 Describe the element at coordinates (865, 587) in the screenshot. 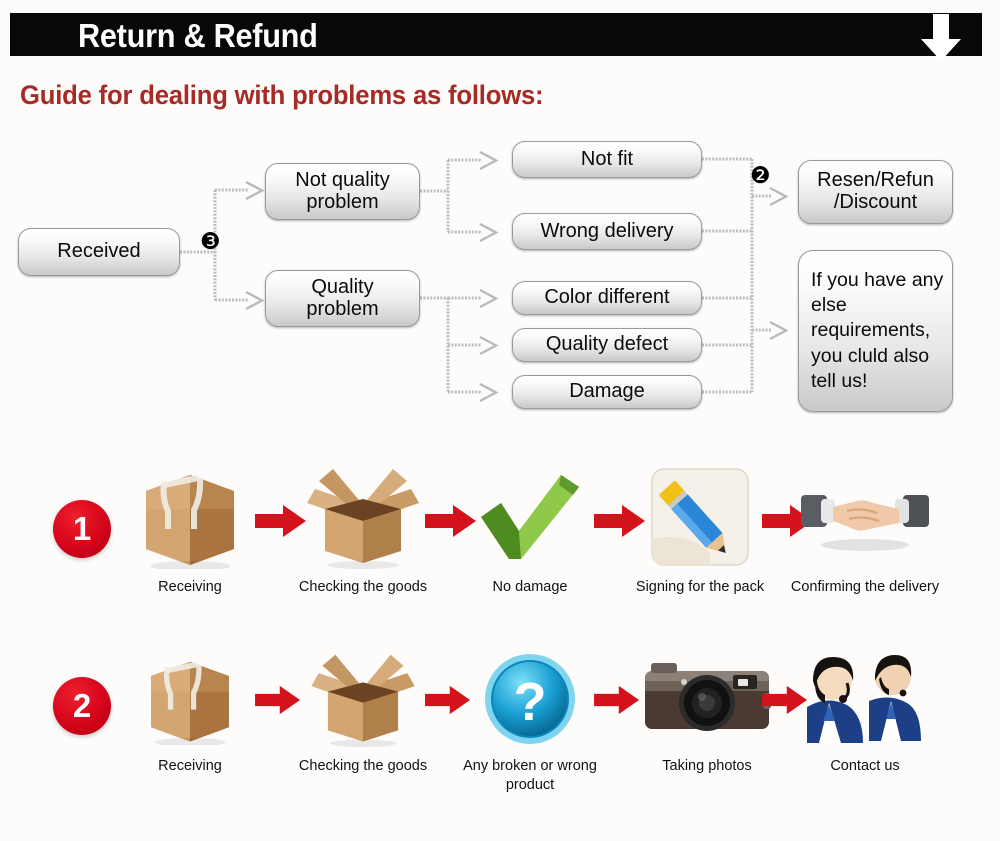

I see `step-caption: Confirming the delivery` at that location.